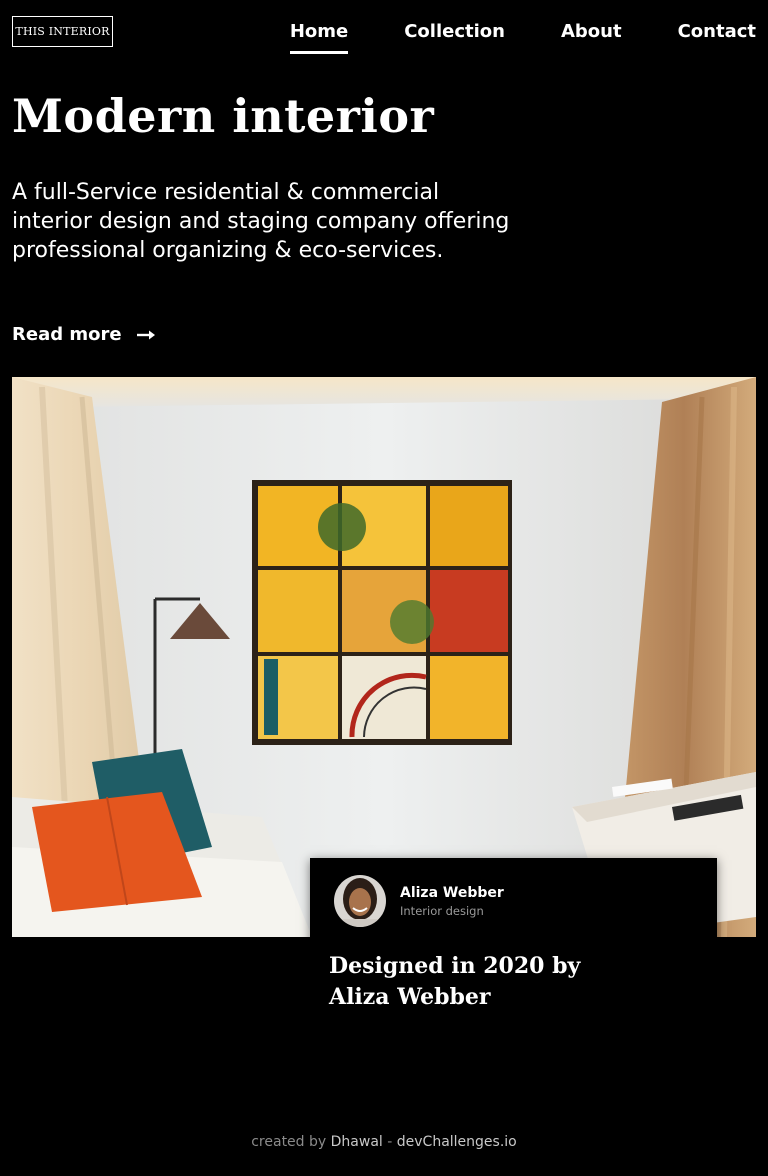 The width and height of the screenshot is (768, 1176). What do you see at coordinates (360, 901) in the screenshot?
I see `avatar` at bounding box center [360, 901].